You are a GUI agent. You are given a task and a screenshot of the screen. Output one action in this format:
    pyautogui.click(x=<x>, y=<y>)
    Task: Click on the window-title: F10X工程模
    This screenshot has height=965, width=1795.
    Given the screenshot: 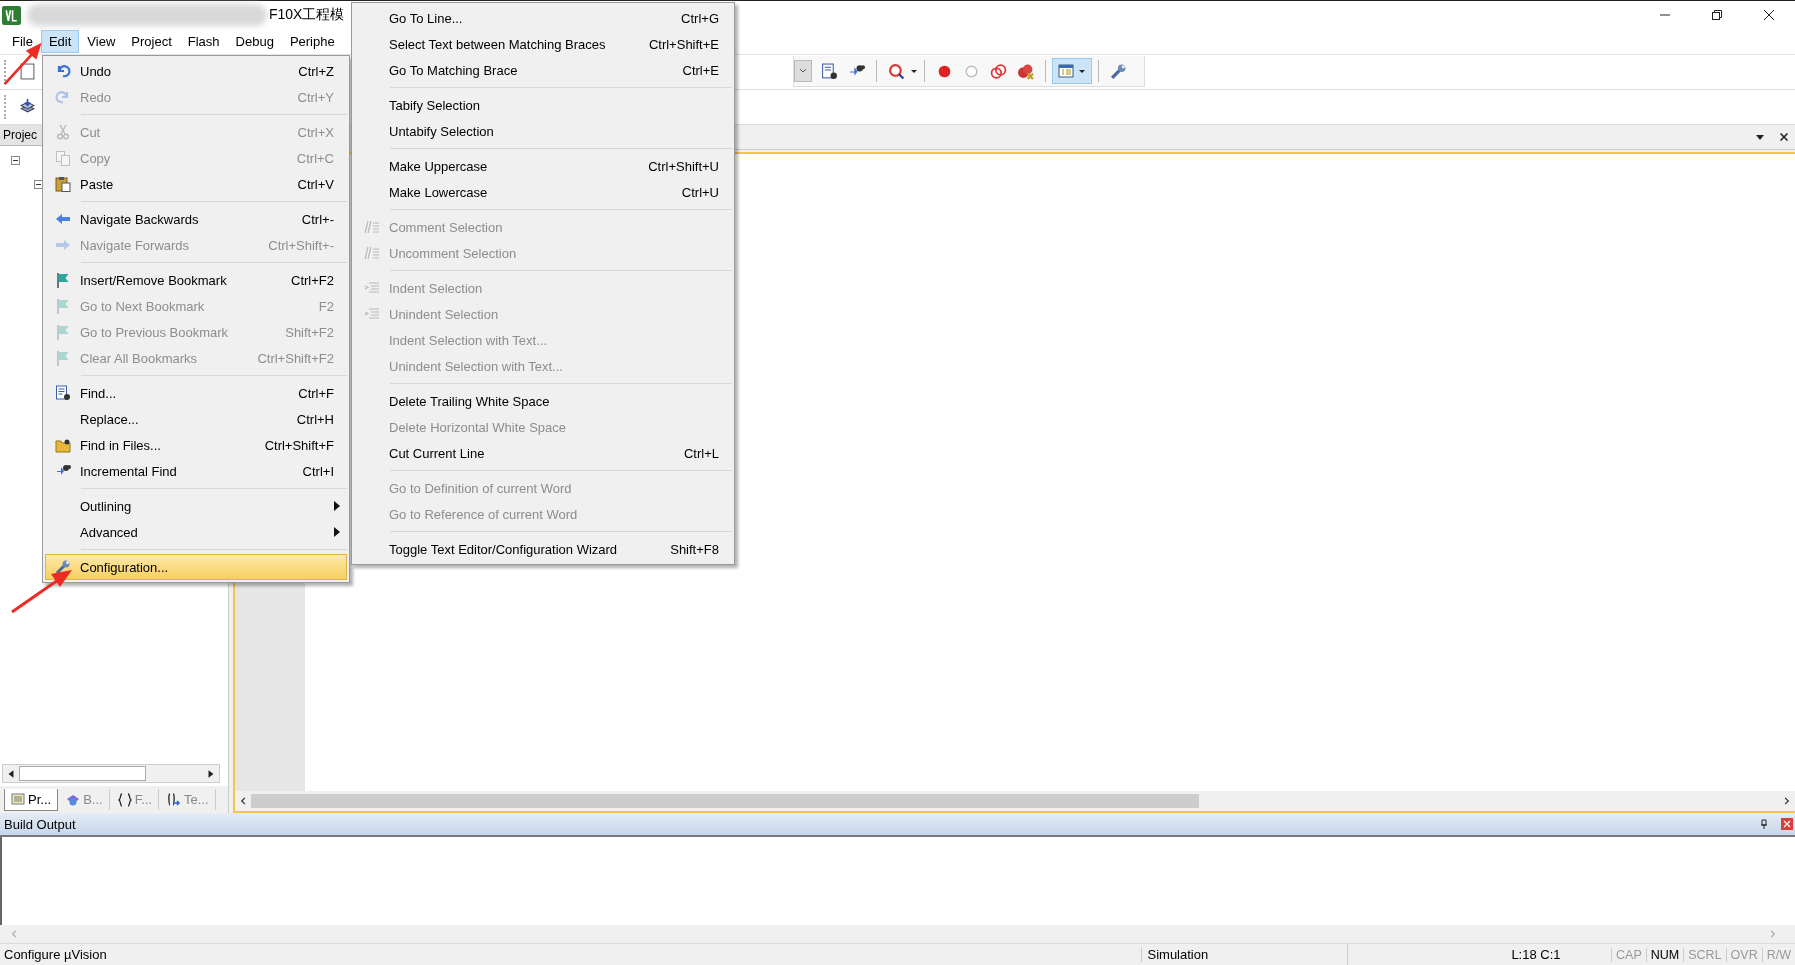 What is the action you would take?
    pyautogui.click(x=307, y=15)
    